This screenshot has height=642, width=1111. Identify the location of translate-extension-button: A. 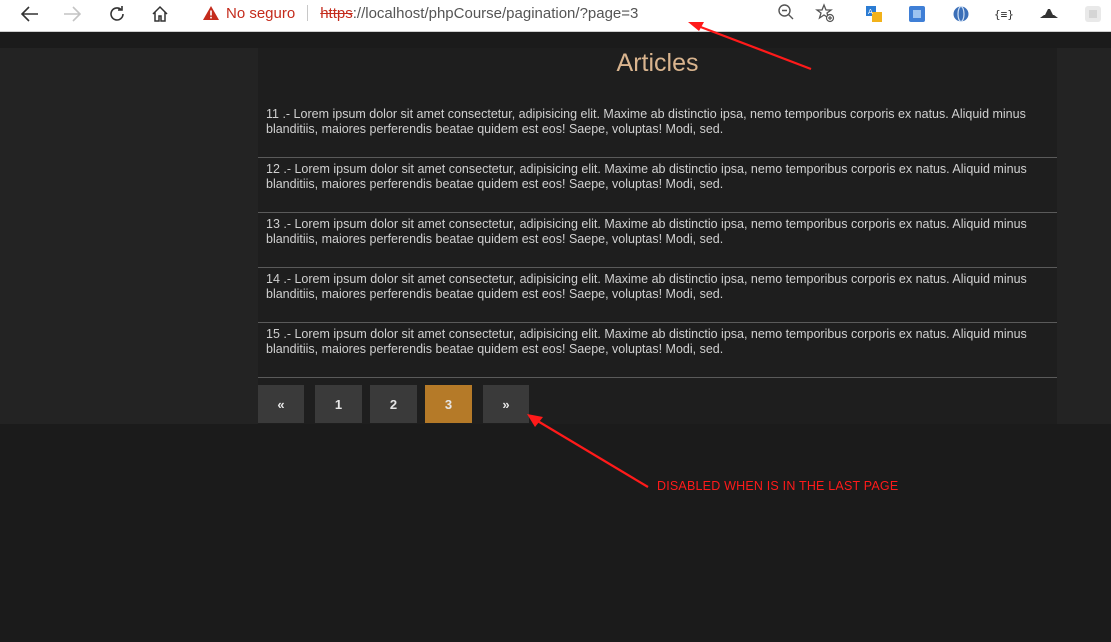
(874, 14).